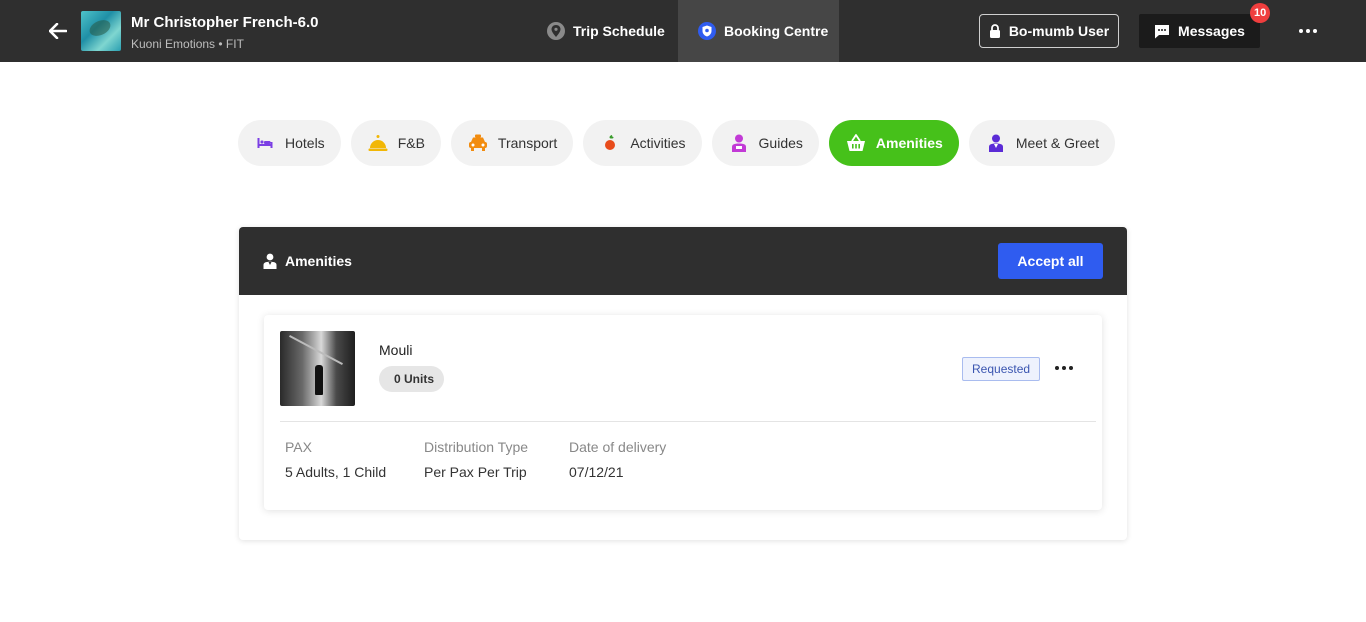  I want to click on more-options-button, so click(1308, 31).